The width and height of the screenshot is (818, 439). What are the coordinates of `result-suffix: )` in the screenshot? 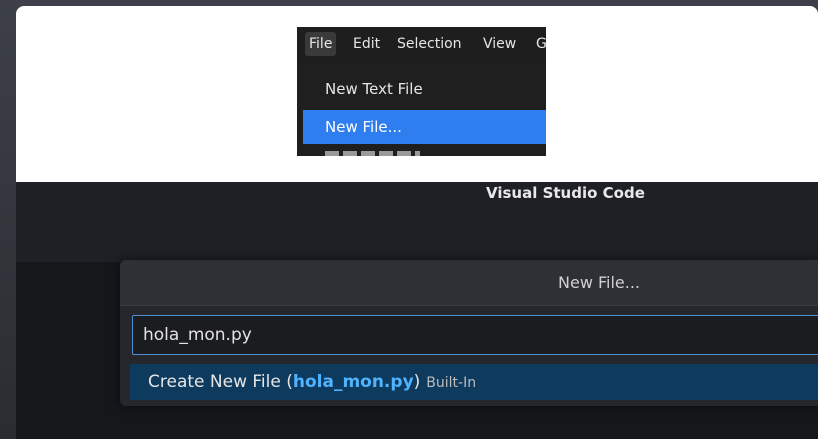 It's located at (417, 382).